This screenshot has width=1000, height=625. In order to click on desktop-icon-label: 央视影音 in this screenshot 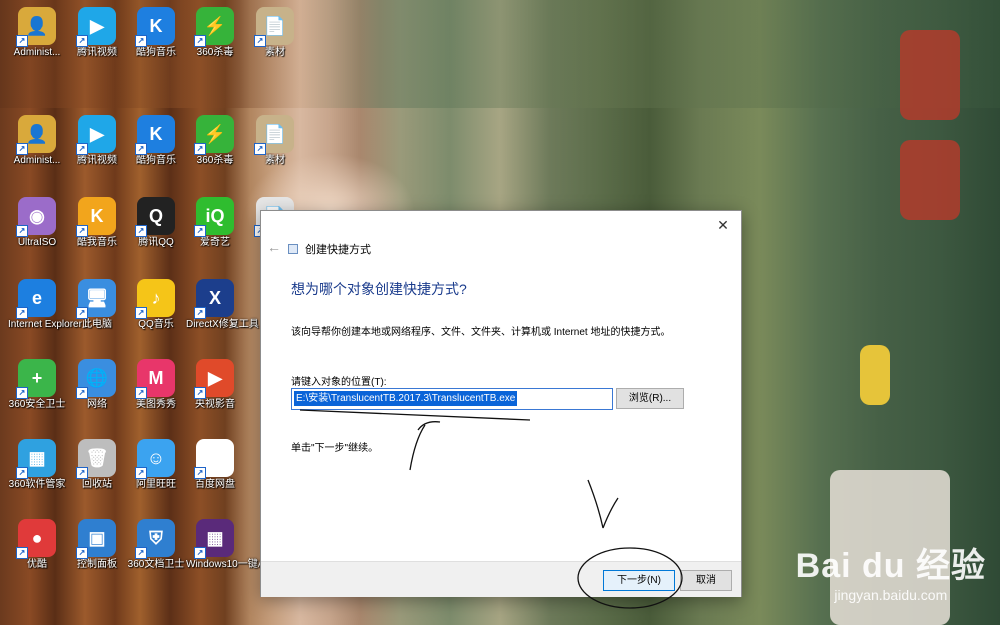, I will do `click(215, 404)`.